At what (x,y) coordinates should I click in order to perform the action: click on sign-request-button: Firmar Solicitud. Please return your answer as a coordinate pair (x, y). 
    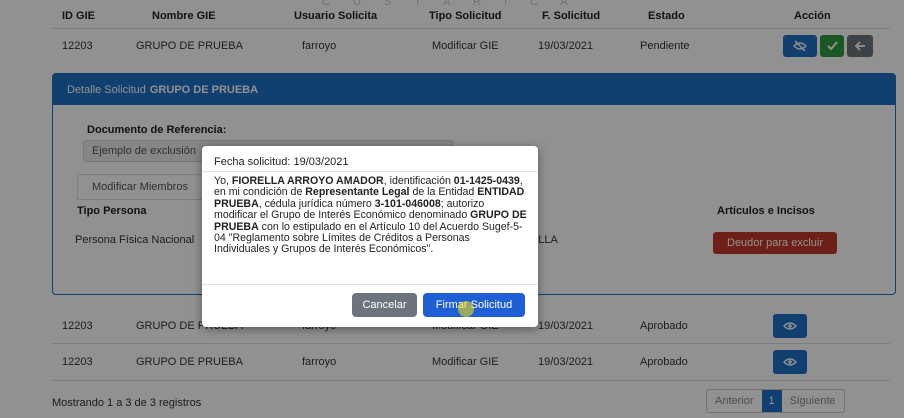
    Looking at the image, I should click on (474, 305).